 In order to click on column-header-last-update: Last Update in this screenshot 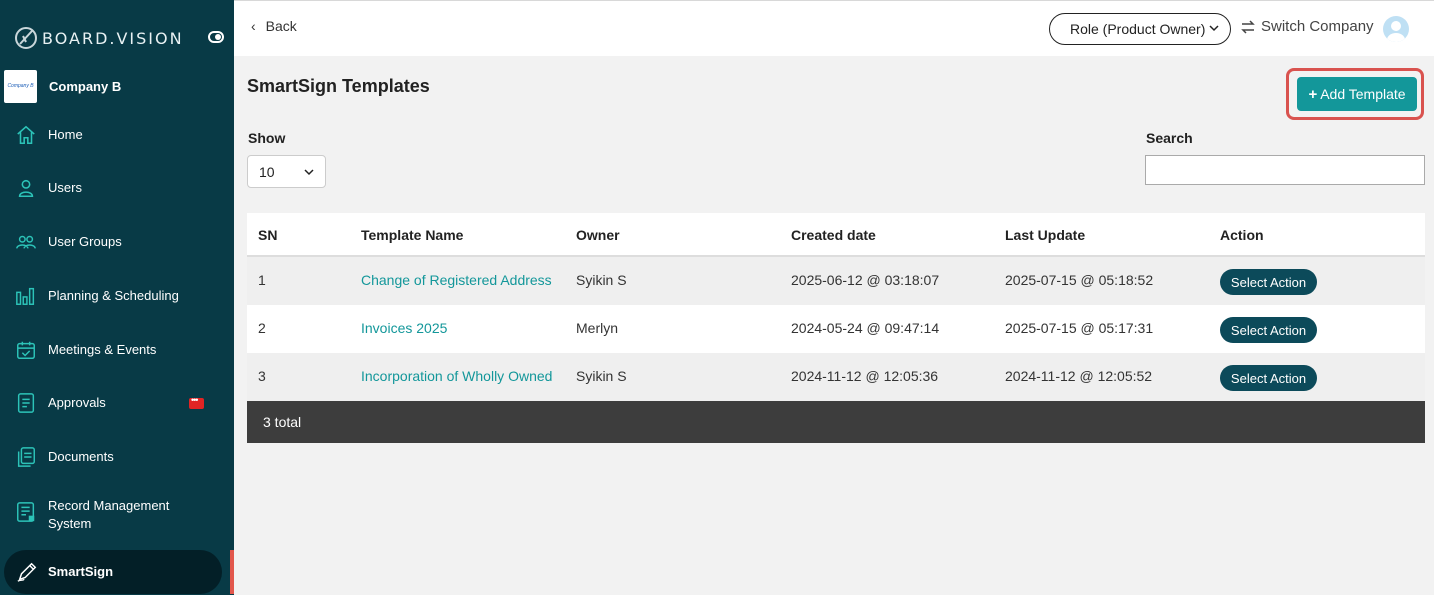, I will do `click(1045, 235)`.